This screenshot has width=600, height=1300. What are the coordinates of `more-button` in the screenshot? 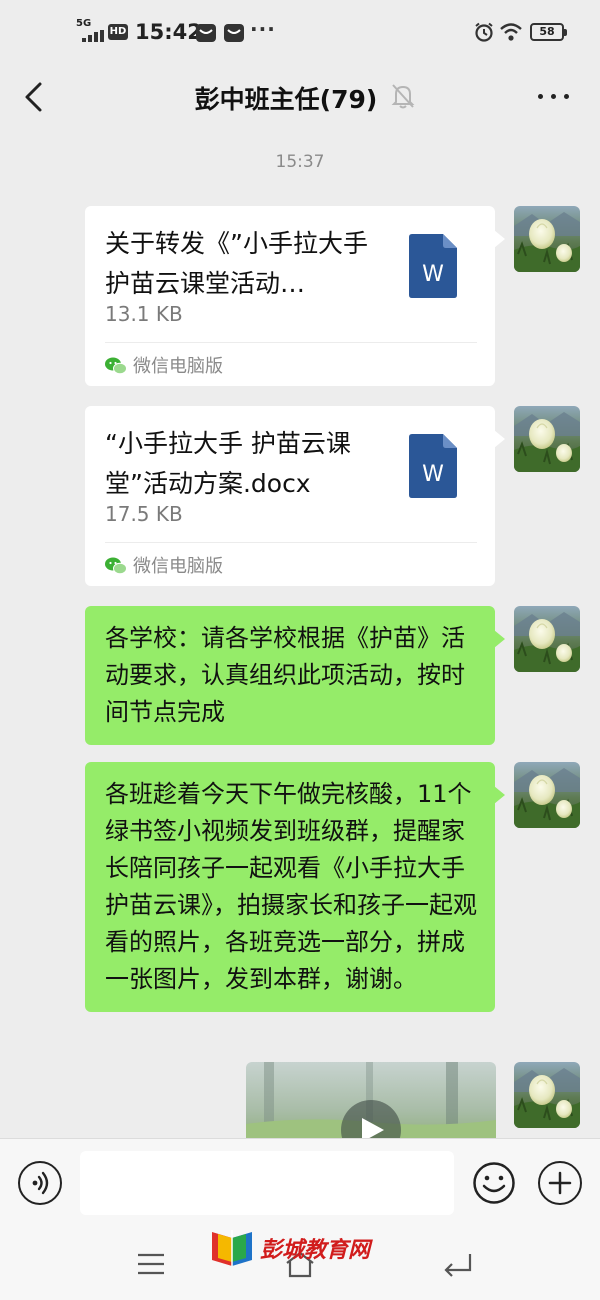 It's located at (554, 96).